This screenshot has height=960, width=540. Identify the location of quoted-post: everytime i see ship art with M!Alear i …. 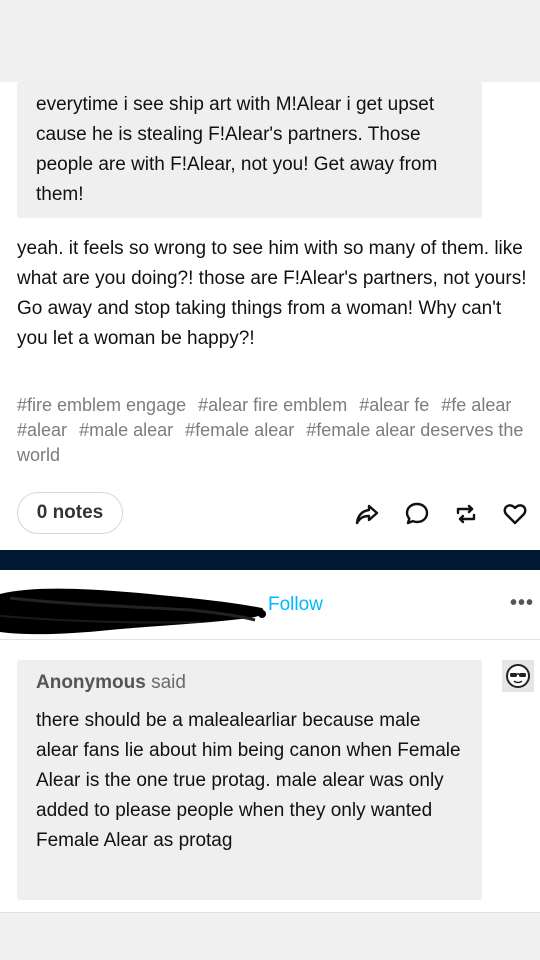
(249, 150).